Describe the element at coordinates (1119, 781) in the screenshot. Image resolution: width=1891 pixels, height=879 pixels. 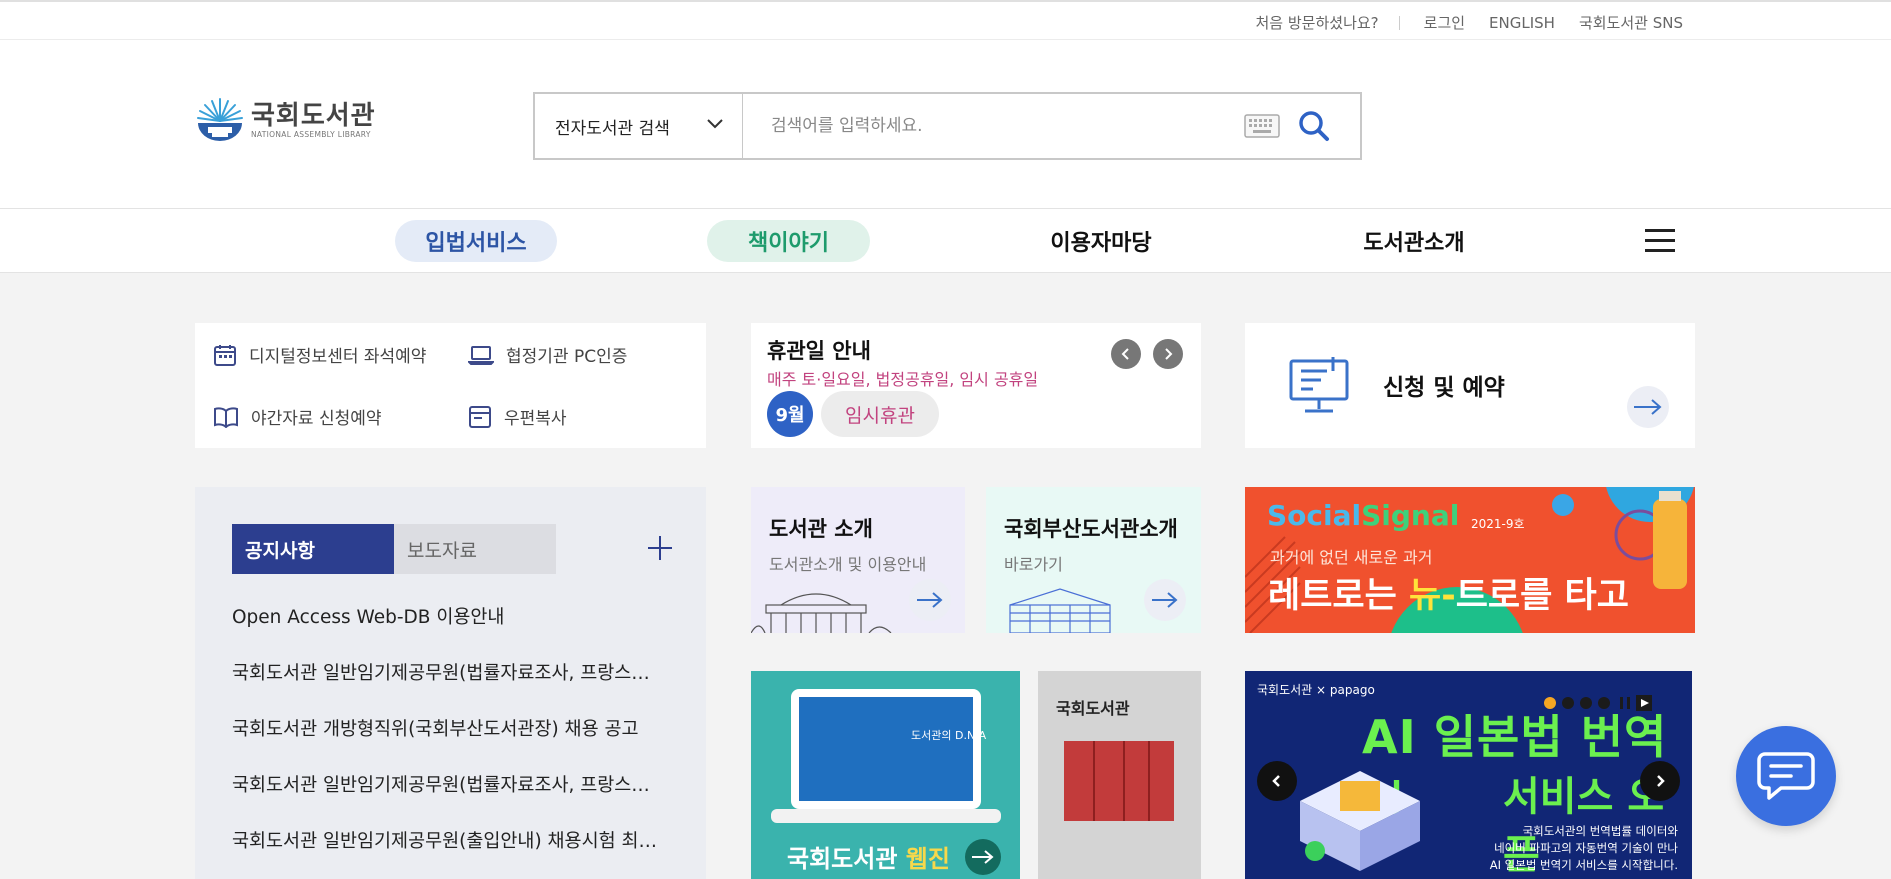
I see `magazine-cover-art` at that location.